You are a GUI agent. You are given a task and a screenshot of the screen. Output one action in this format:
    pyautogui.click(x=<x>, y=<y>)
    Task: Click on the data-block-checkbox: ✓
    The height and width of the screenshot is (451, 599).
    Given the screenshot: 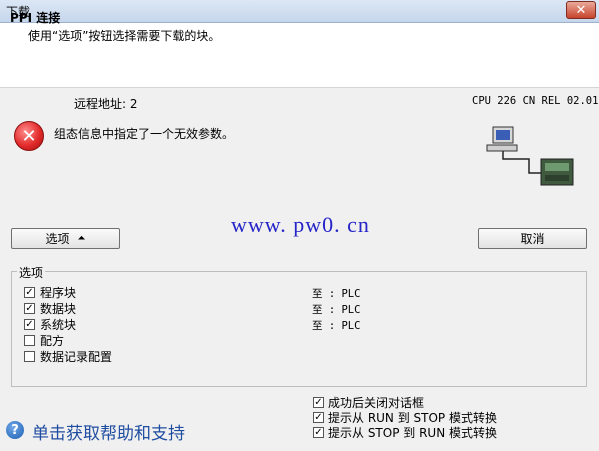 What is the action you would take?
    pyautogui.click(x=29, y=308)
    